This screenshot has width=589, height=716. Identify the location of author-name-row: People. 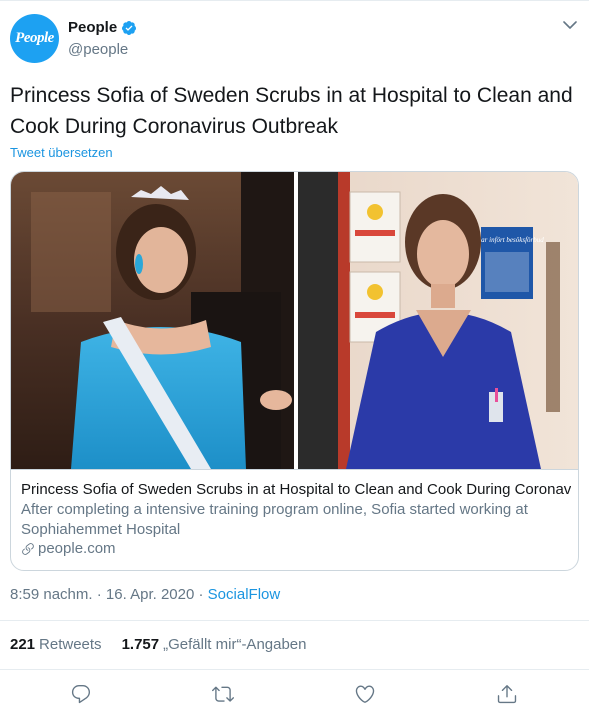
(102, 27).